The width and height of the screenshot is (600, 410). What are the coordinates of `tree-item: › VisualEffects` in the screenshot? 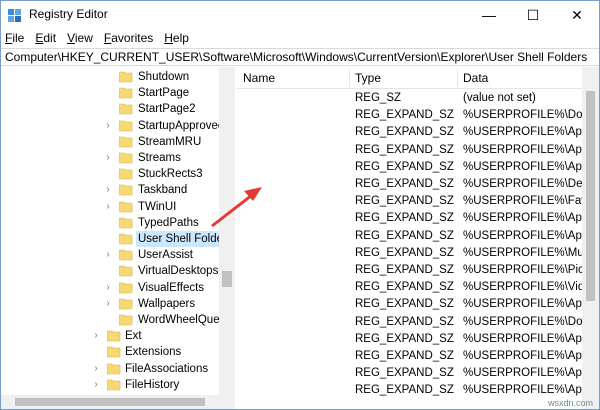 It's located at (117, 288).